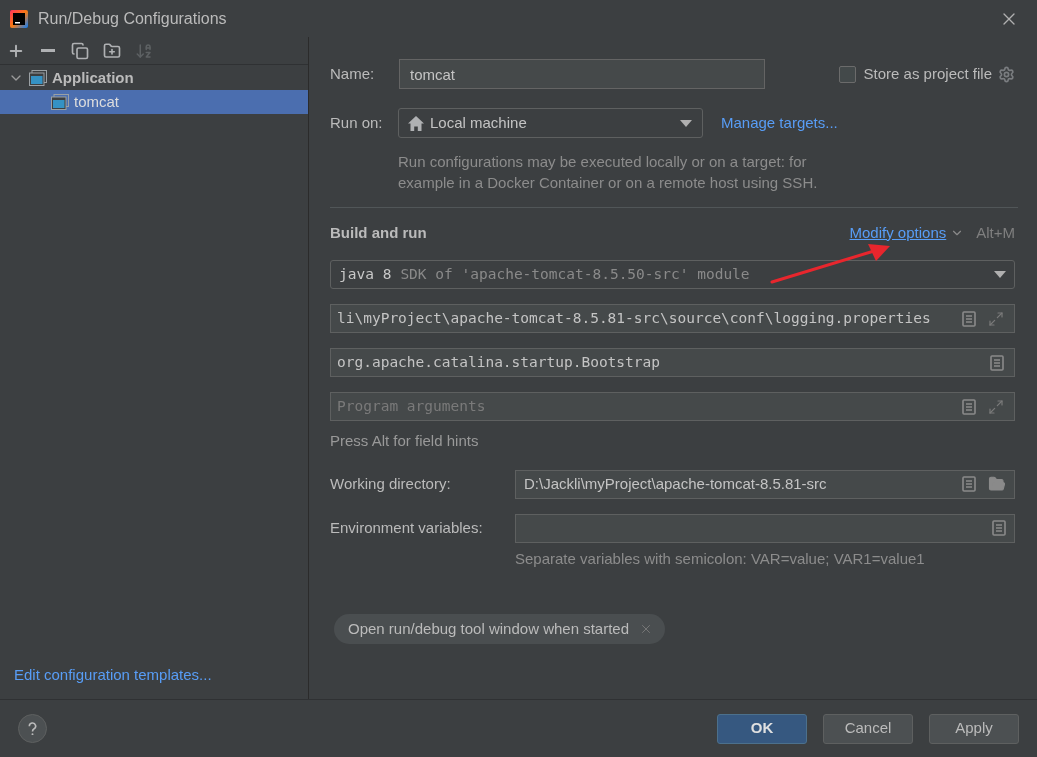 This screenshot has width=1037, height=757. I want to click on dialog-button: Cancel, so click(868, 728).